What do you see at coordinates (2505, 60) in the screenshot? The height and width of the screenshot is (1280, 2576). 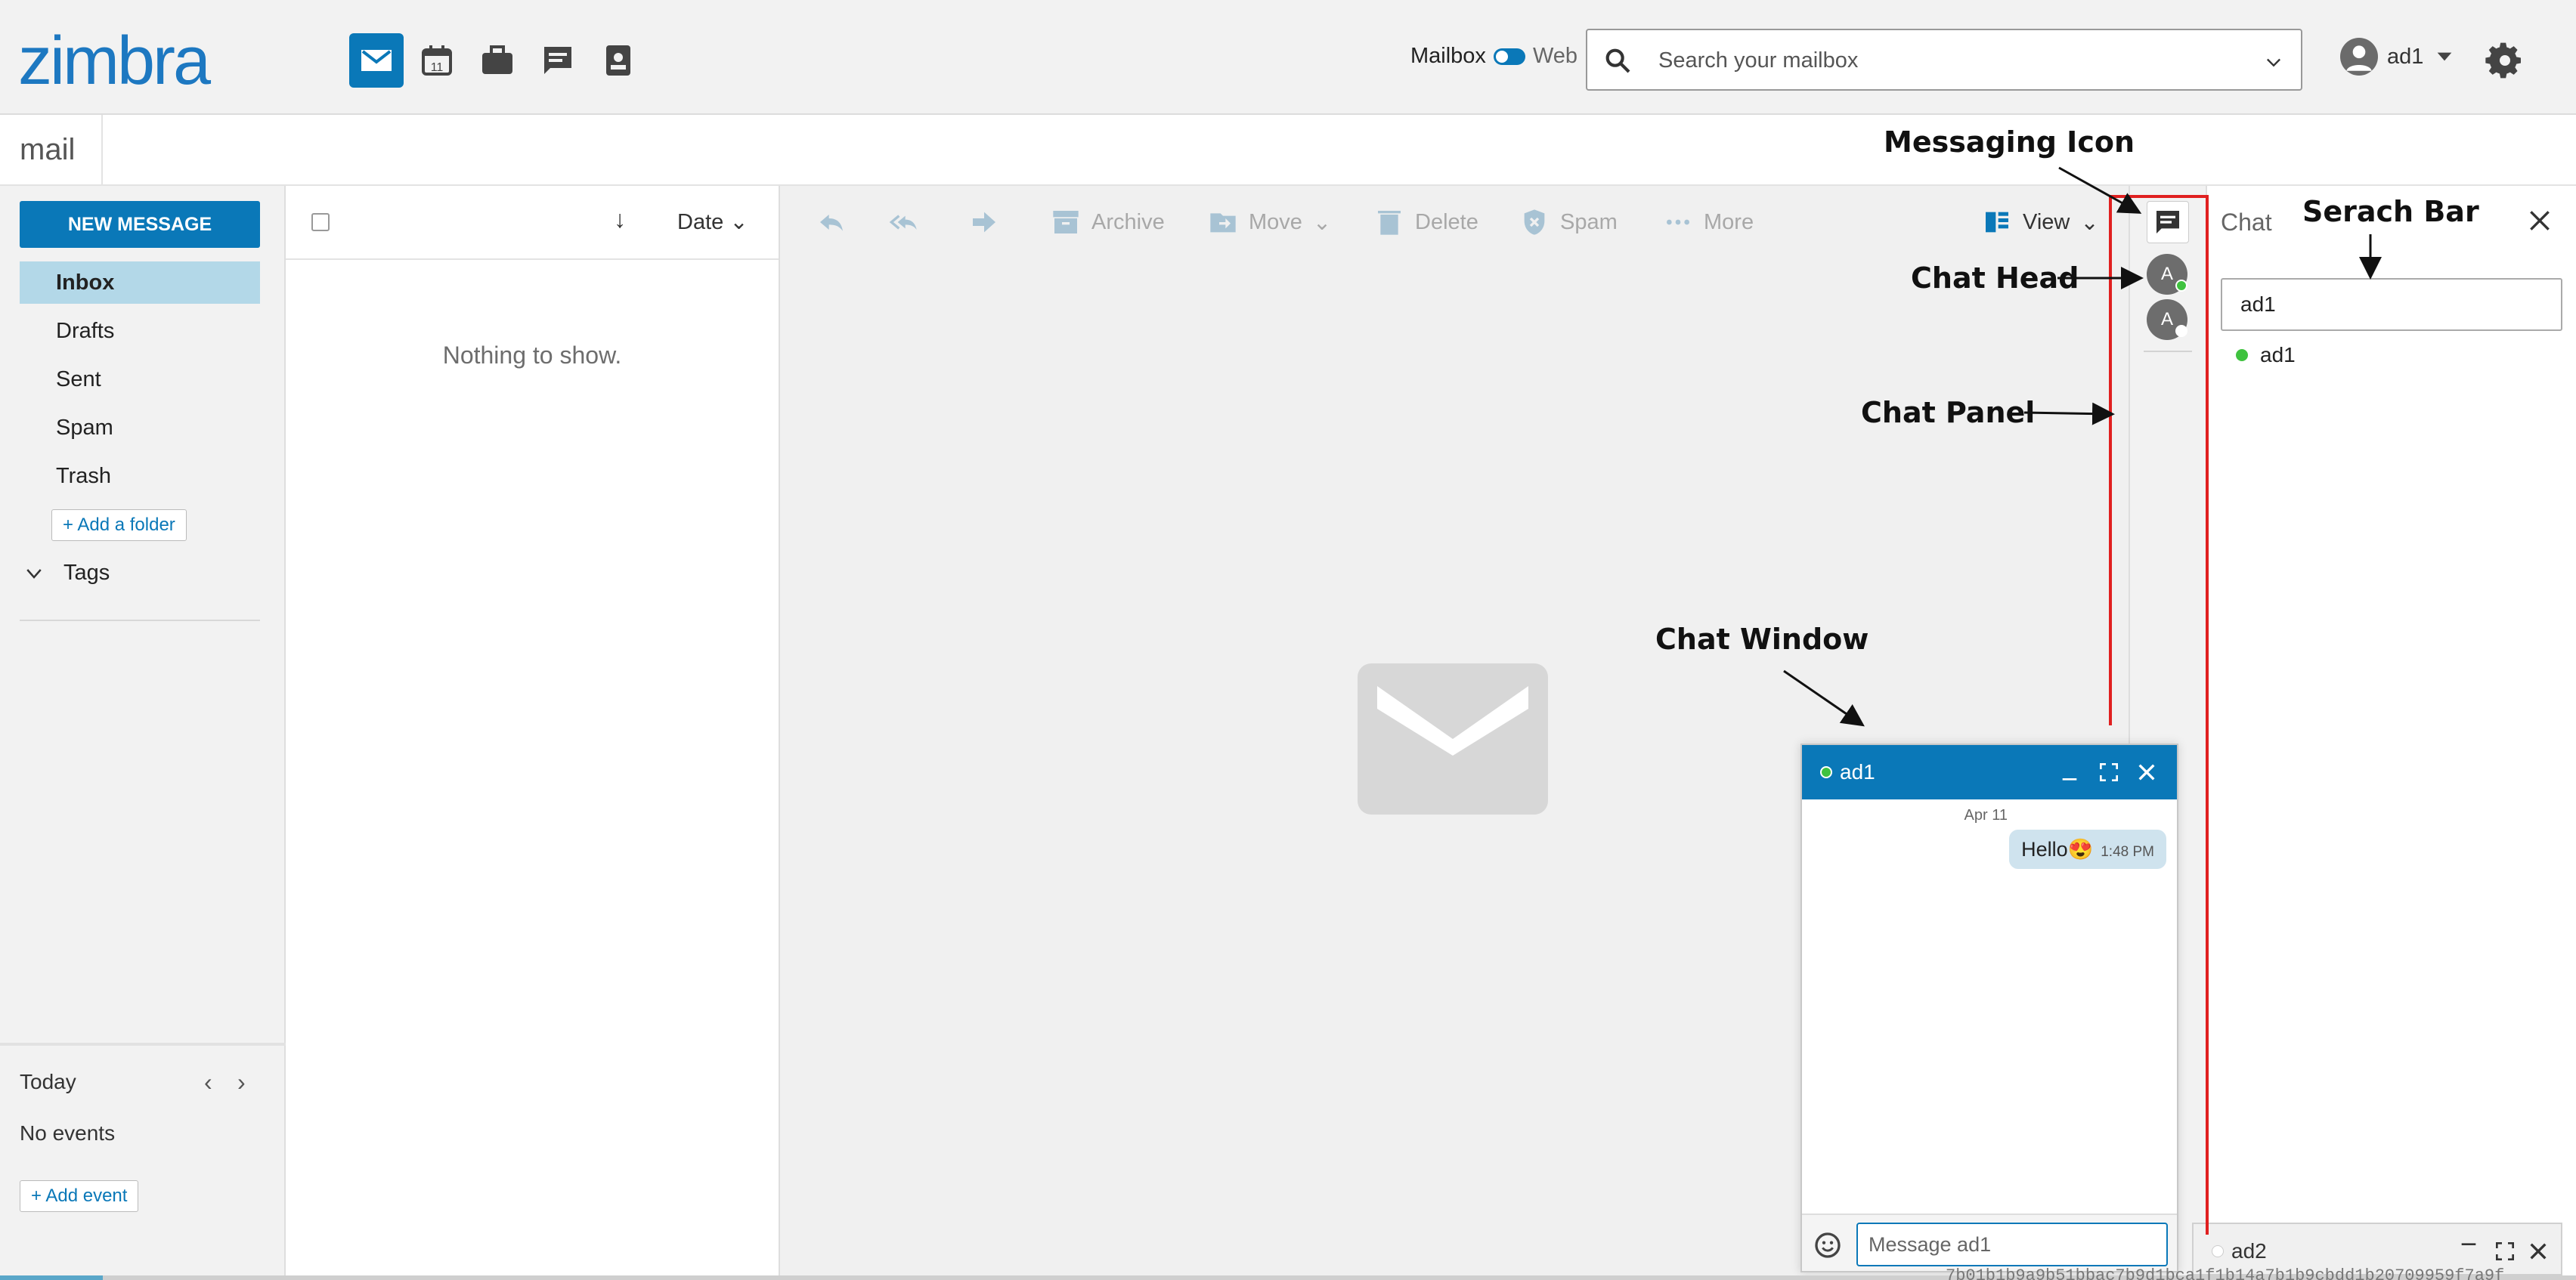 I see `gear-icon` at bounding box center [2505, 60].